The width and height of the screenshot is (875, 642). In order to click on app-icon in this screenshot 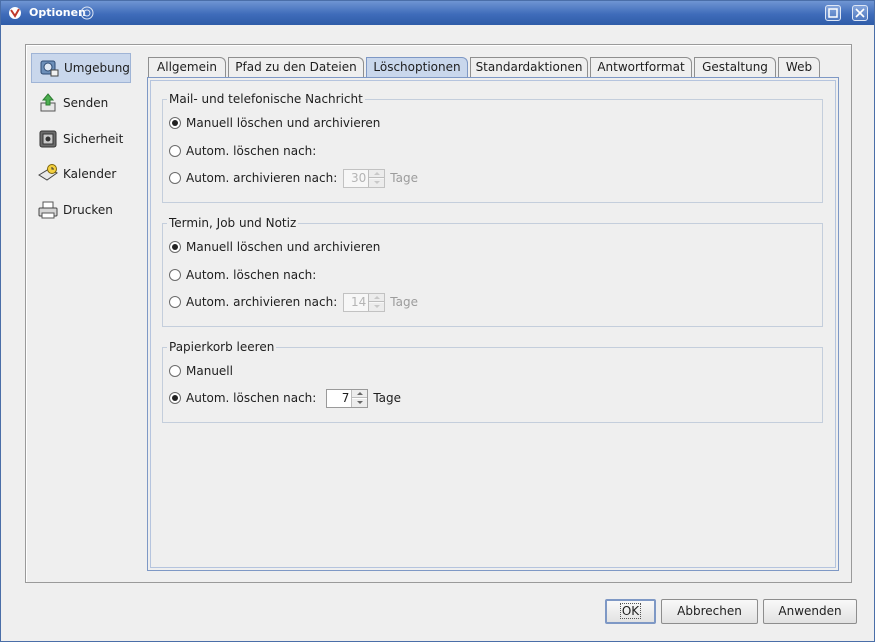, I will do `click(15, 13)`.